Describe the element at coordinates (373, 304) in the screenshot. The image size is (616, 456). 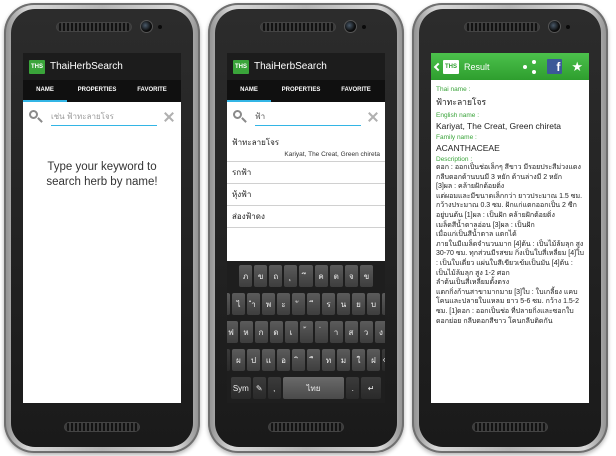
I see `key: บ` at that location.